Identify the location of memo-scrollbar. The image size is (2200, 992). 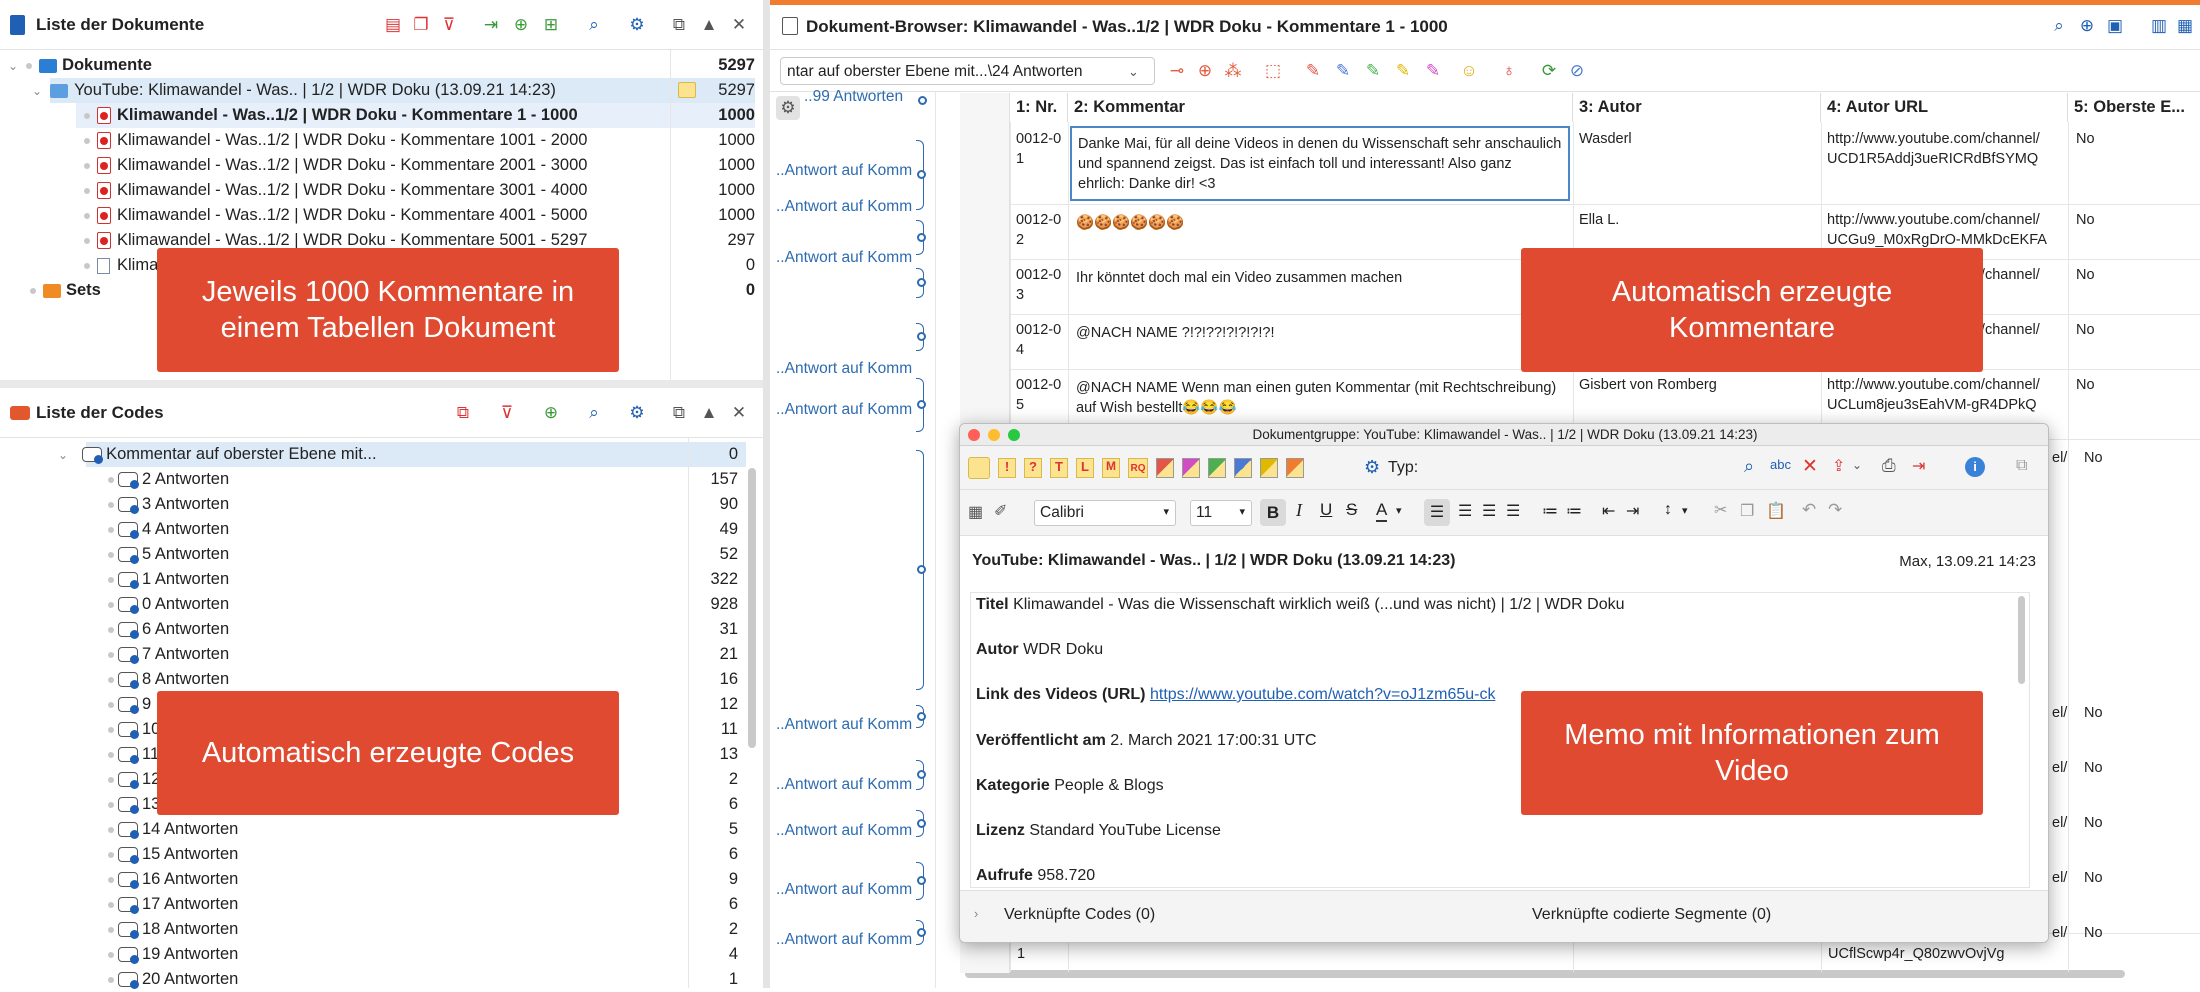
(2021, 640).